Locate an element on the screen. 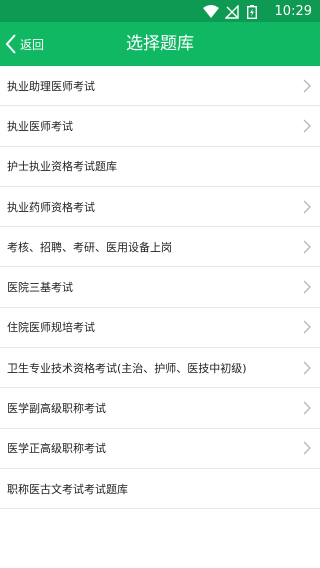 This screenshot has width=320, height=568. list-item: 考核、招聘、考研、医用设备上岗 is located at coordinates (160, 247).